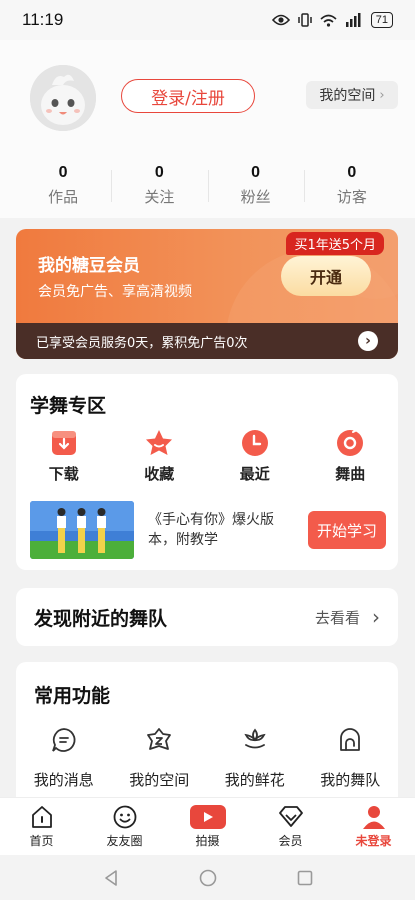  I want to click on my-space-link: 我的空间 ›, so click(352, 95).